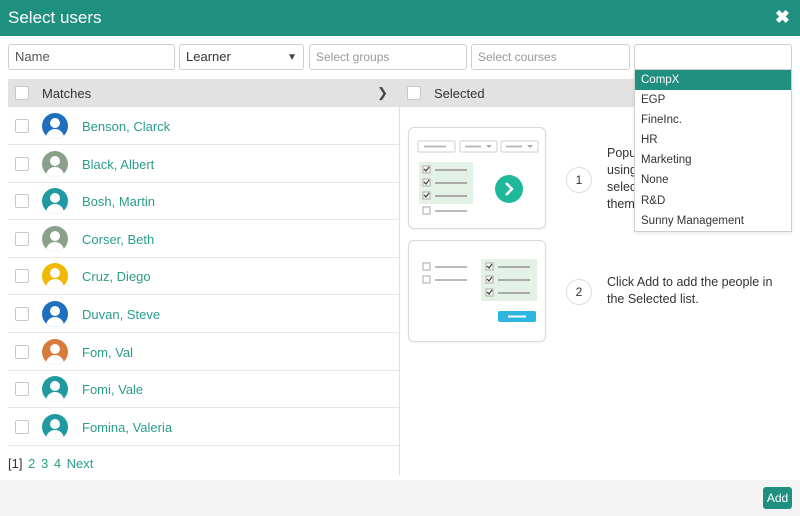  What do you see at coordinates (203, 201) in the screenshot?
I see `table-row: Bosh, Martin` at bounding box center [203, 201].